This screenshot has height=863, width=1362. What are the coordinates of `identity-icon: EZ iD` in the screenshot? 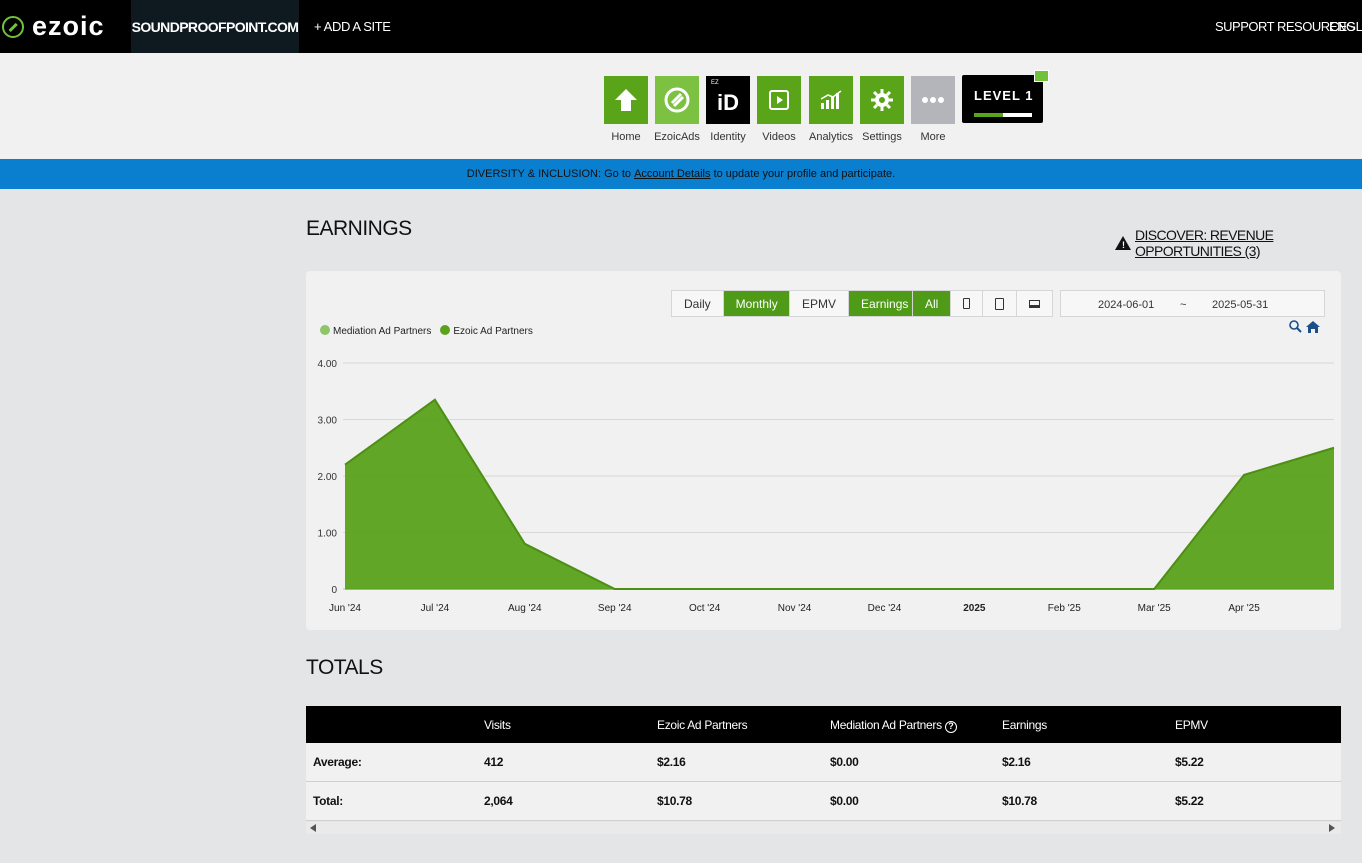 It's located at (728, 100).